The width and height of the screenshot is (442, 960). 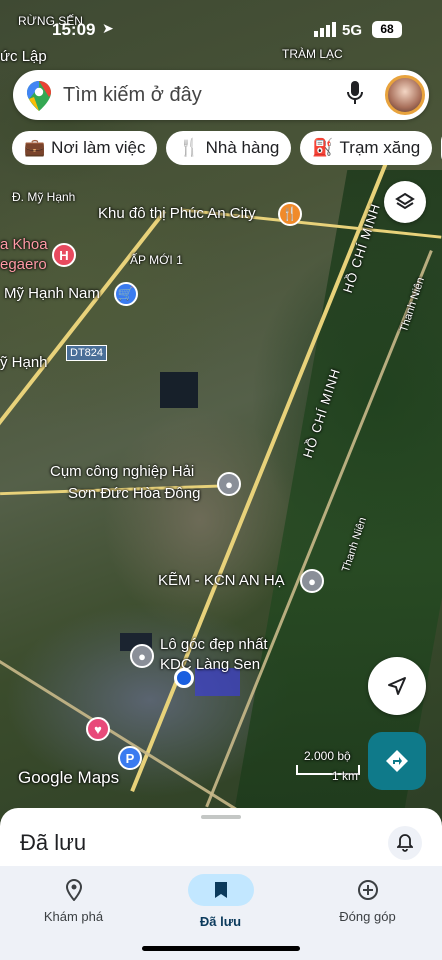 I want to click on clock: 15:09, so click(x=74, y=29).